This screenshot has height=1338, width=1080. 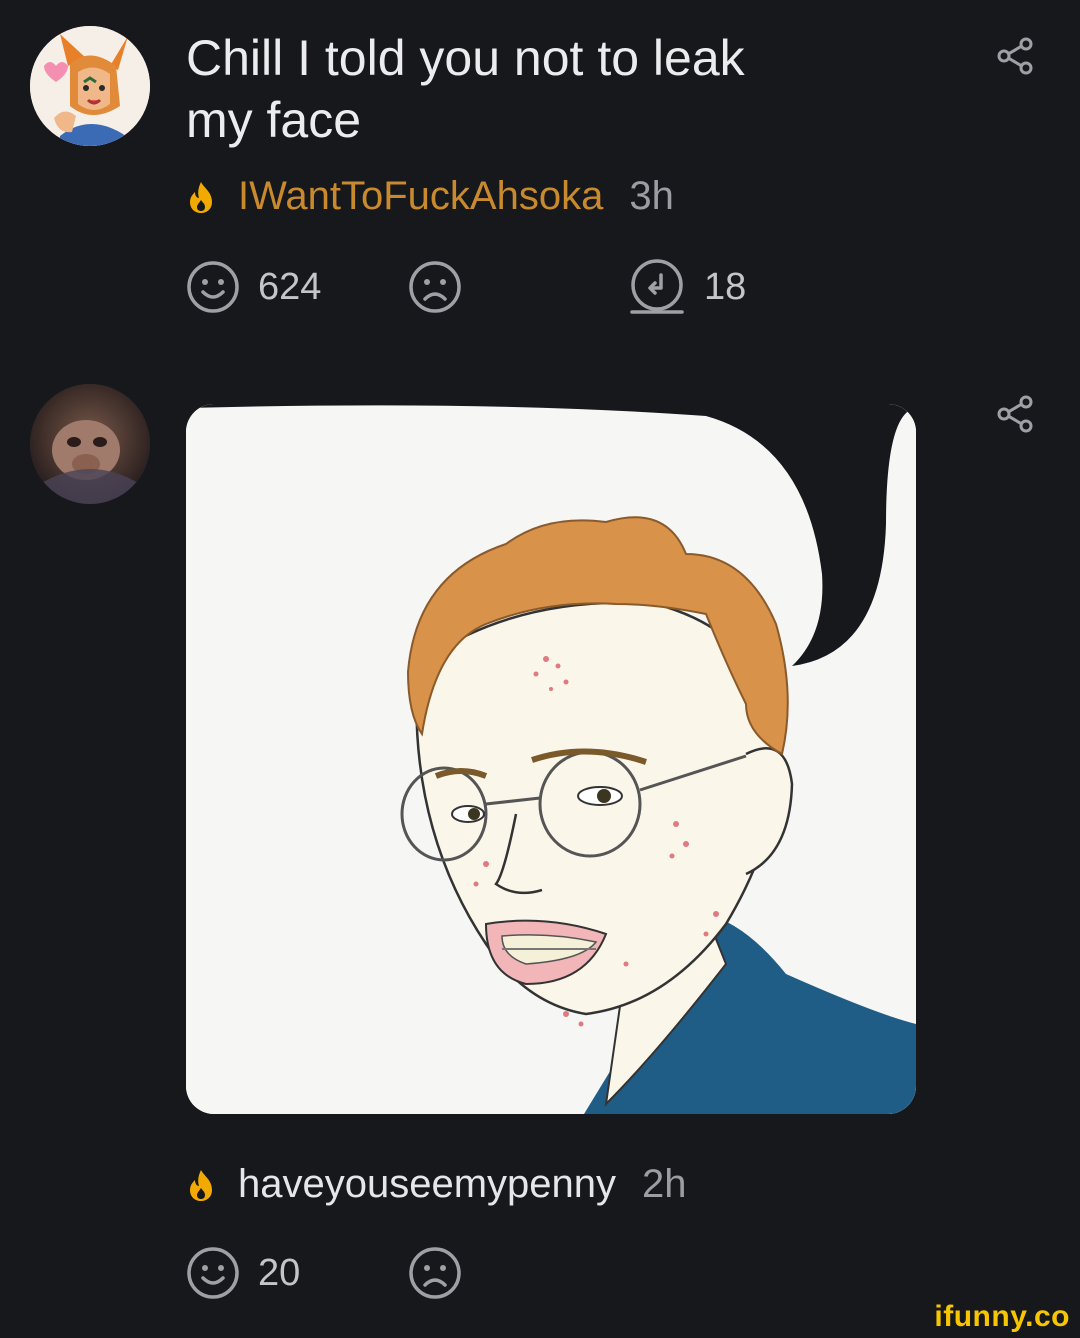 What do you see at coordinates (1002, 1316) in the screenshot?
I see `watermark: ifunny.co` at bounding box center [1002, 1316].